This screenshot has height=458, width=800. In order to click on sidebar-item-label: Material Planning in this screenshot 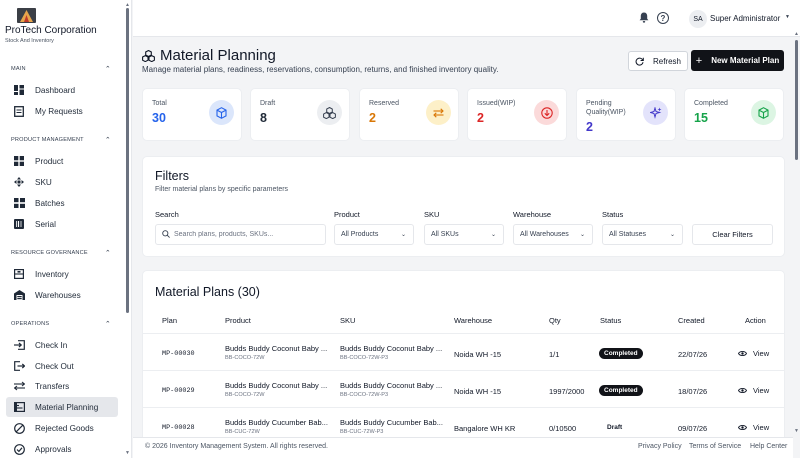, I will do `click(67, 407)`.